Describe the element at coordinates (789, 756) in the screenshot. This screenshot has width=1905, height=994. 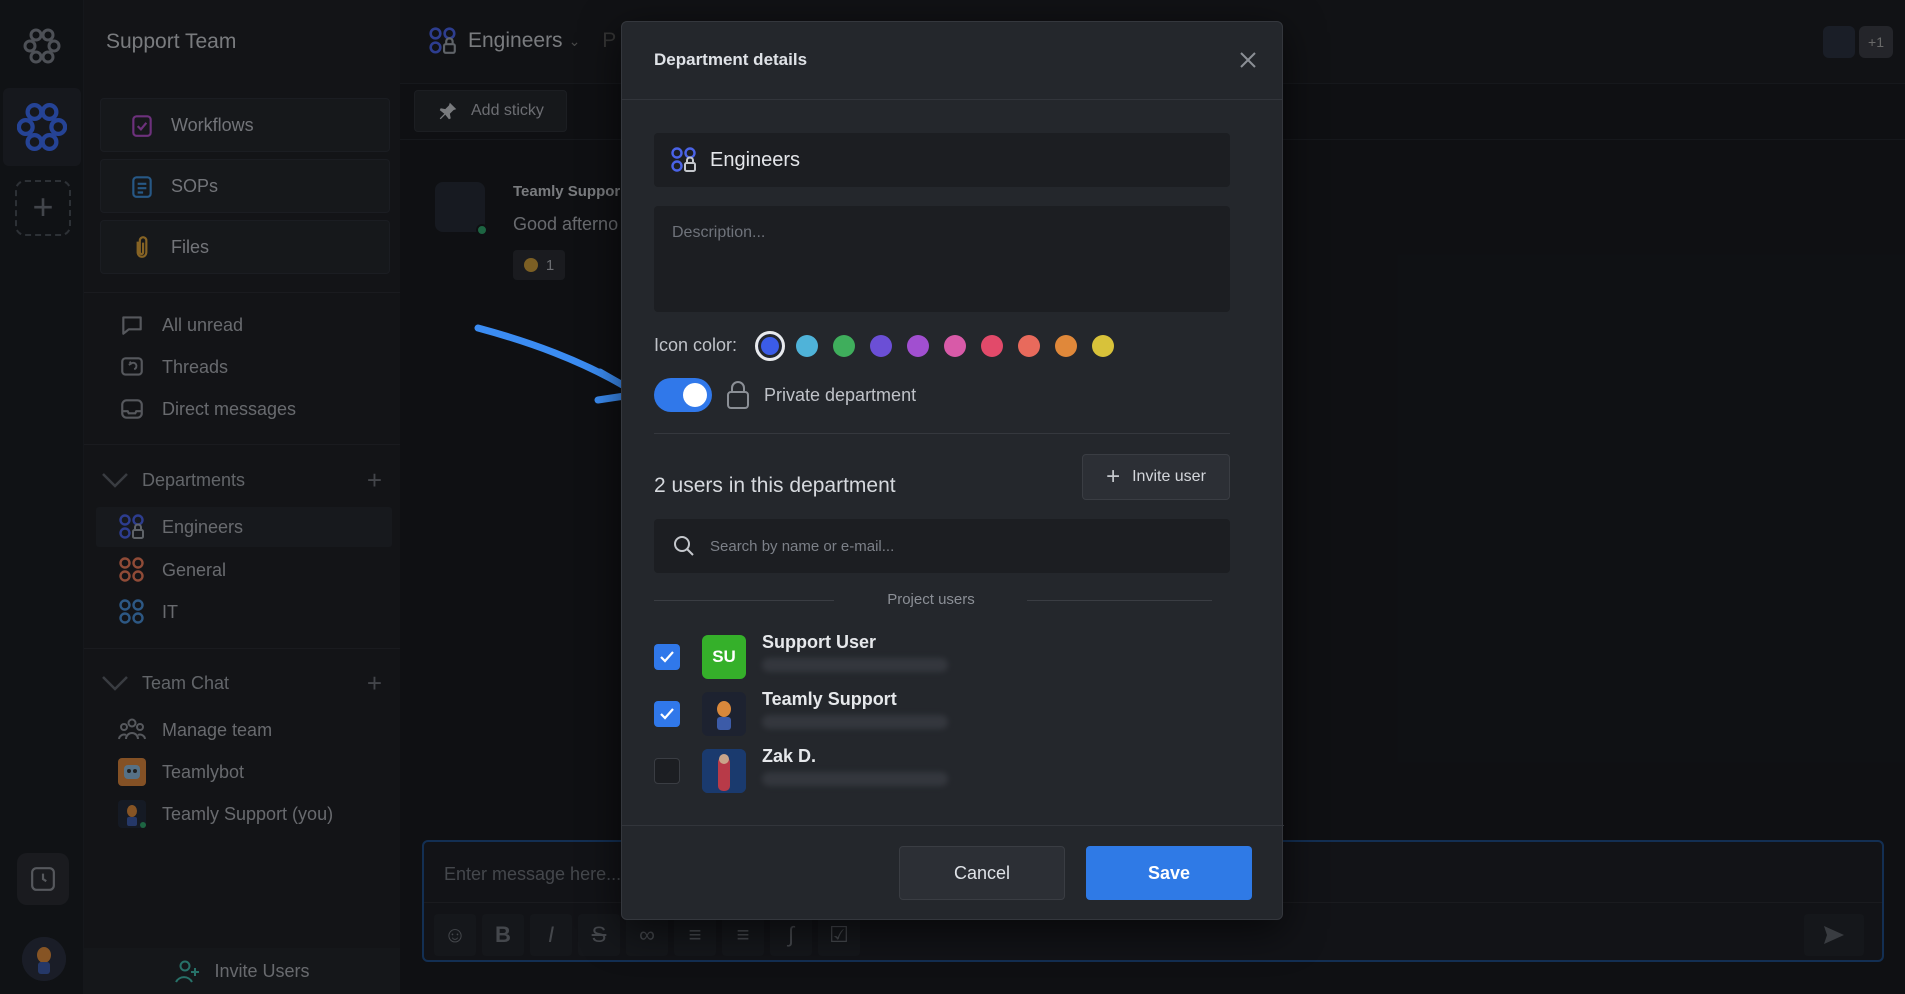
I see `user-name: Zak D.` at that location.